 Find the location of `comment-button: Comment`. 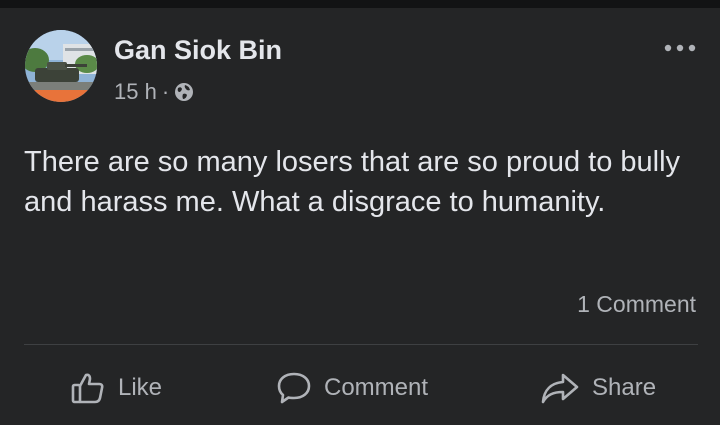

comment-button: Comment is located at coordinates (352, 388).